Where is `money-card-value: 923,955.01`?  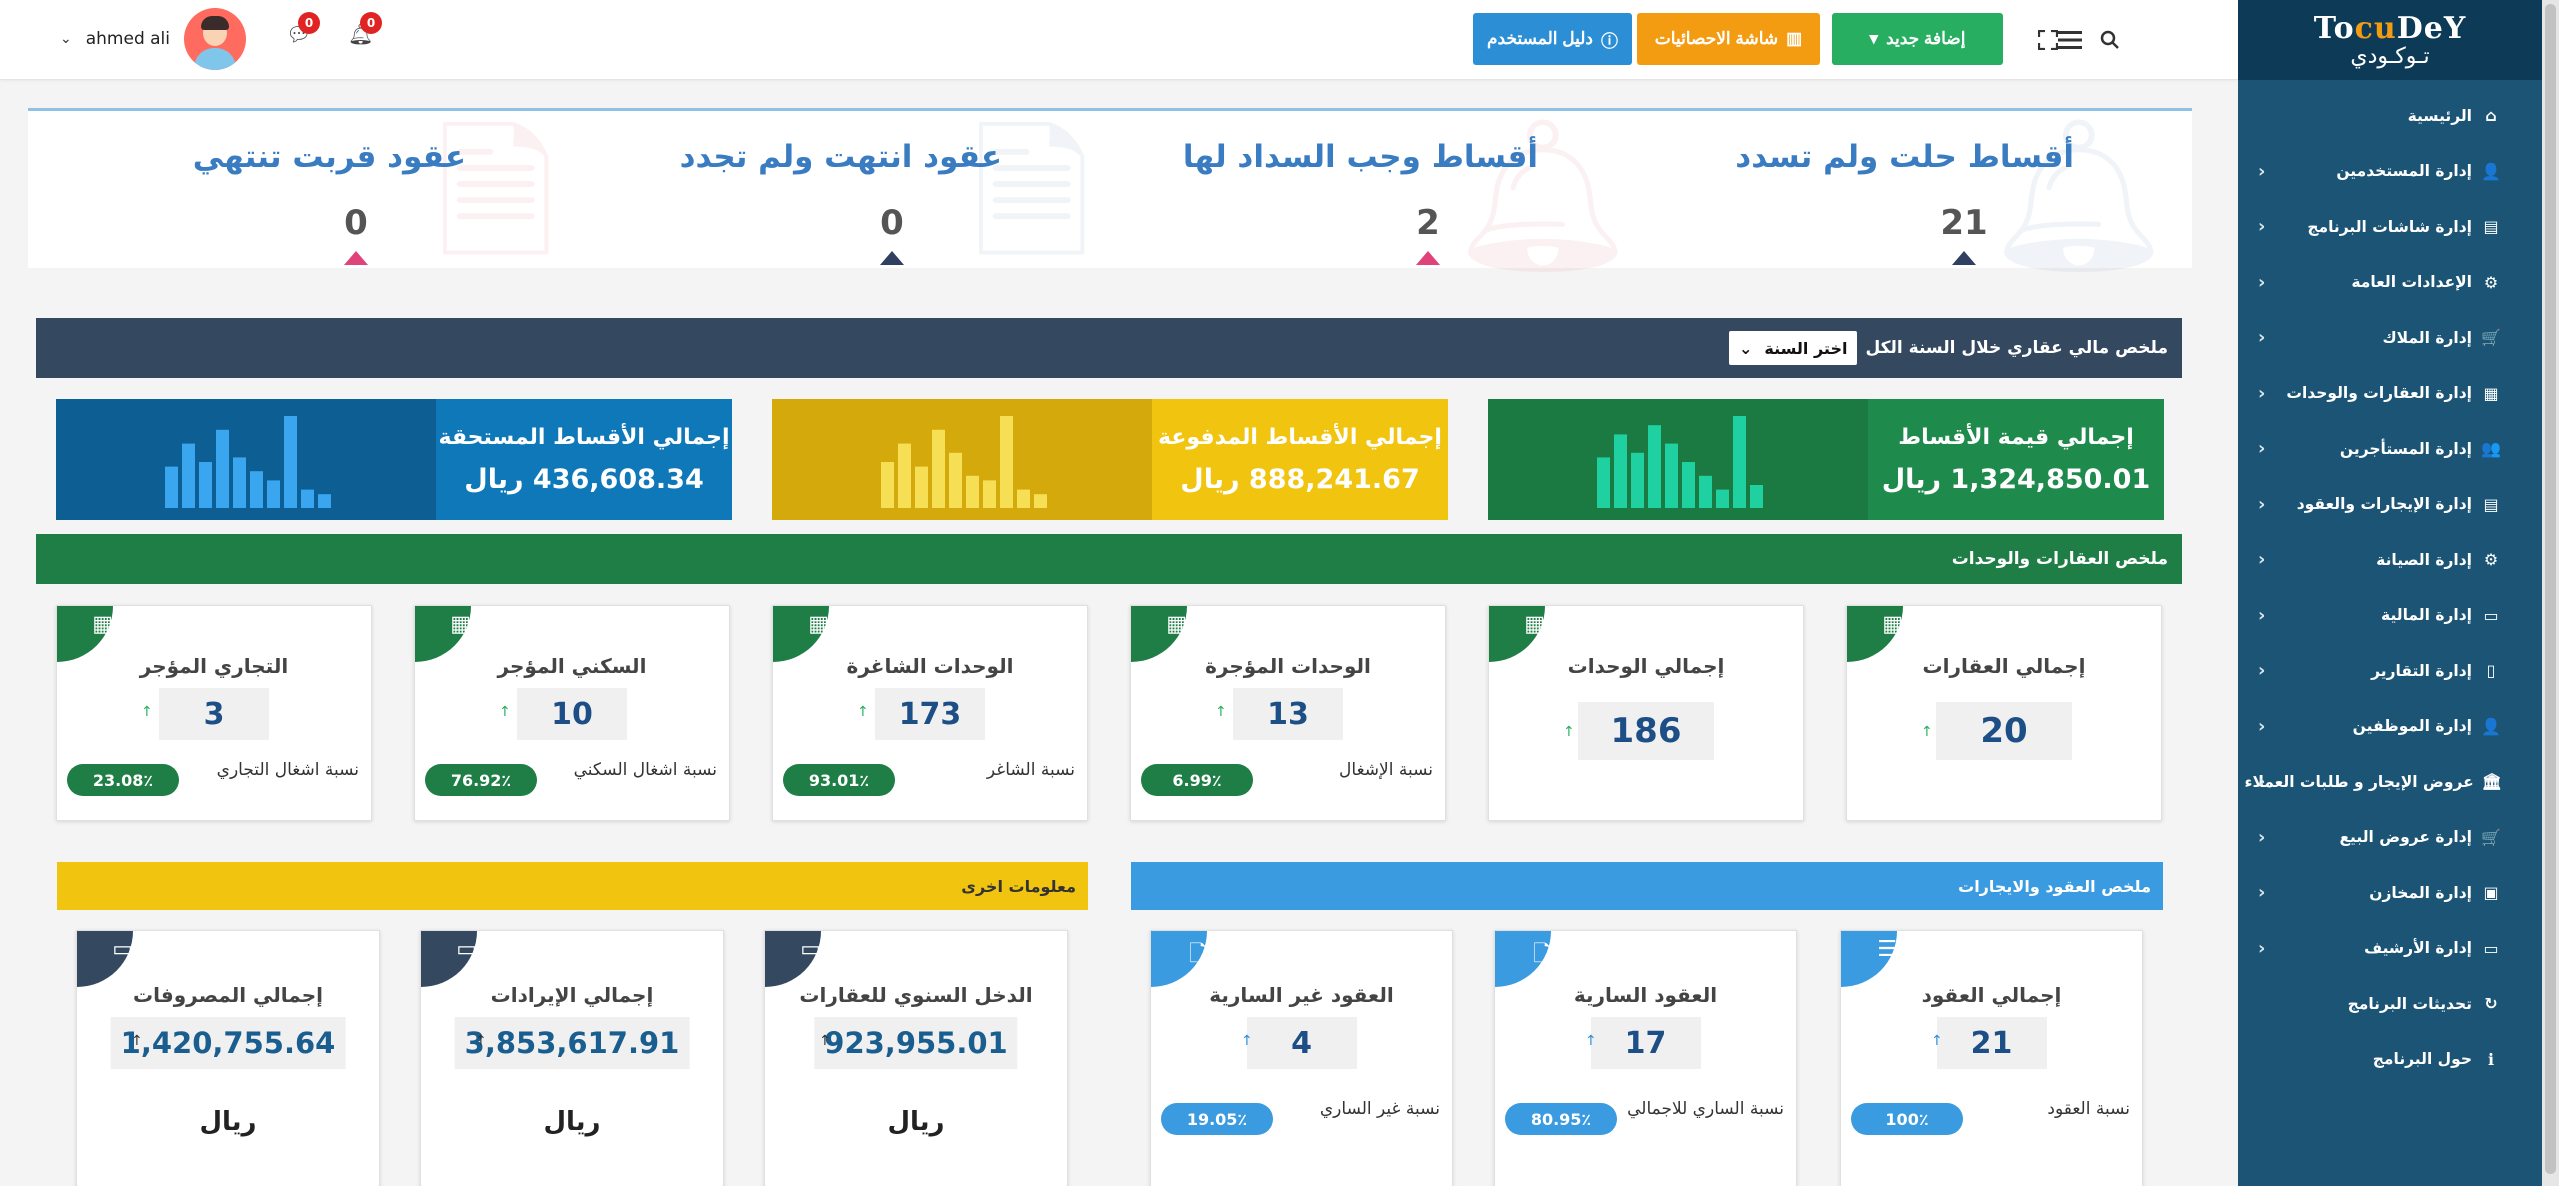
money-card-value: 923,955.01 is located at coordinates (916, 1043).